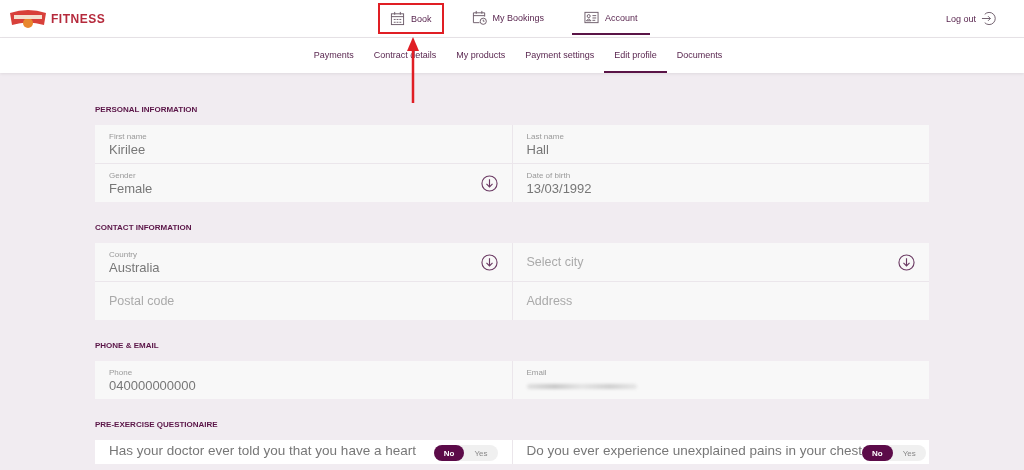 The width and height of the screenshot is (1024, 470). What do you see at coordinates (303, 183) in the screenshot?
I see `dropdown-field: Gender Female` at bounding box center [303, 183].